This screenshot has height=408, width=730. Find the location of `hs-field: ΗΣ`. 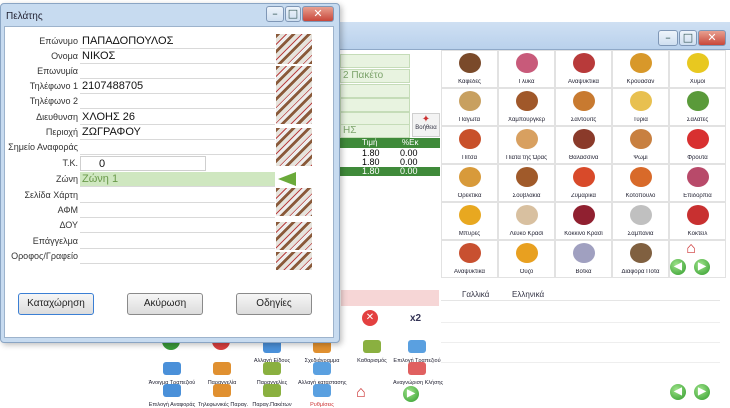

hs-field: ΗΣ is located at coordinates (375, 131).